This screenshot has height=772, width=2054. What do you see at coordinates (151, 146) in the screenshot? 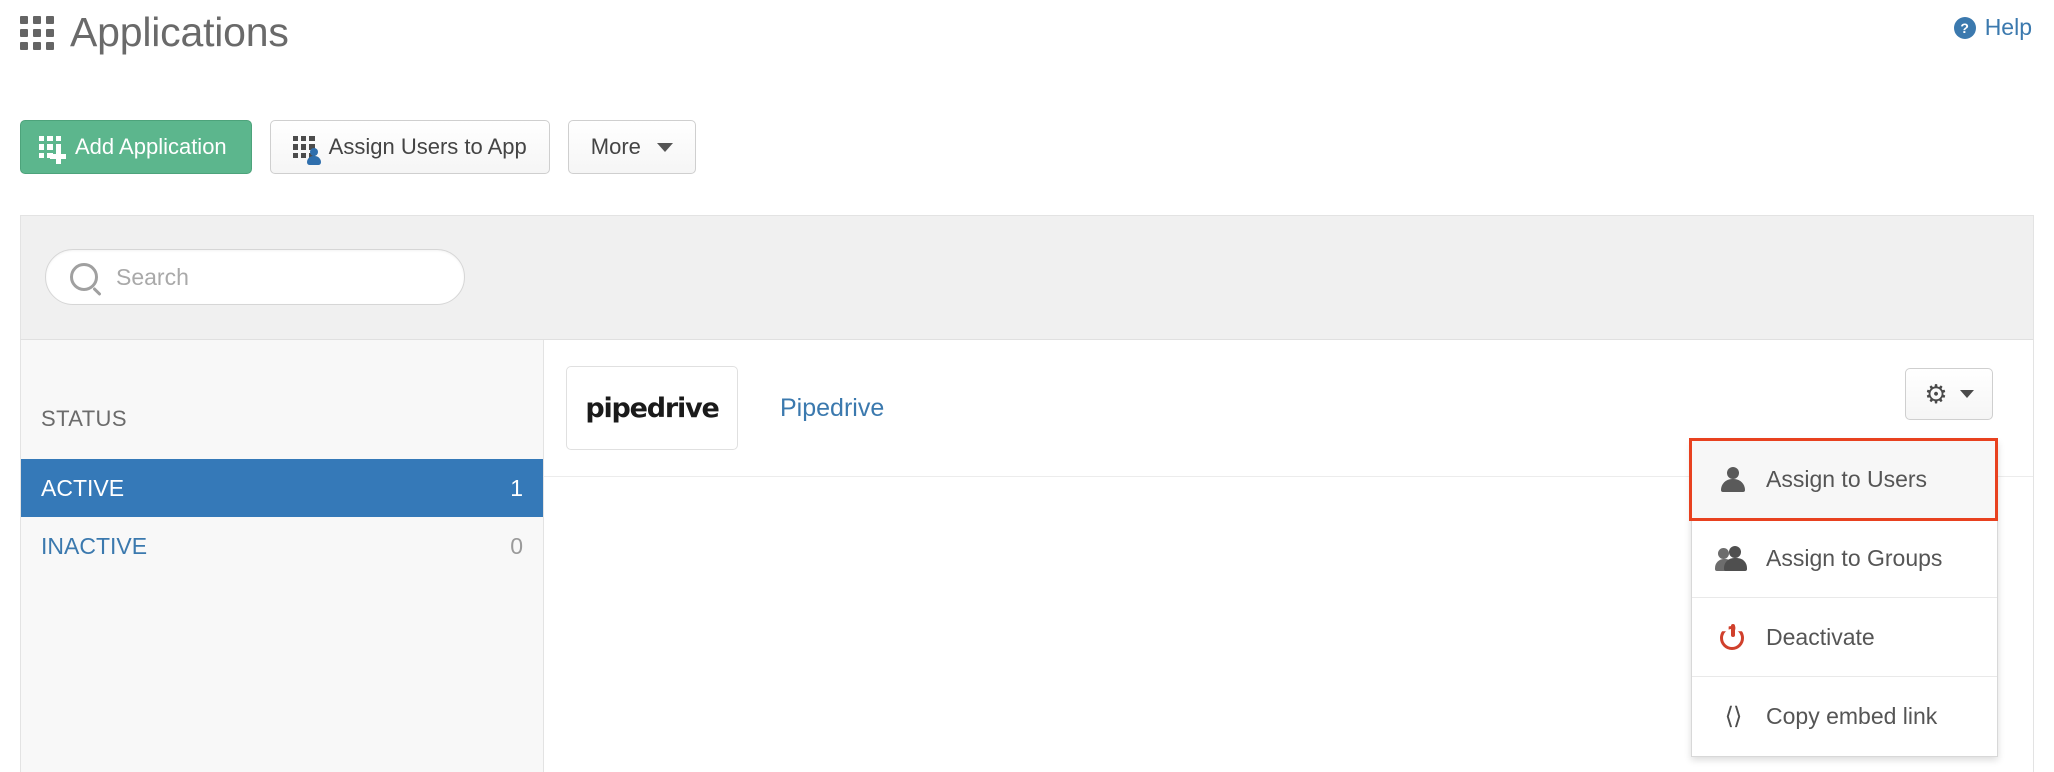
I see `add-application-label: Add Application` at bounding box center [151, 146].